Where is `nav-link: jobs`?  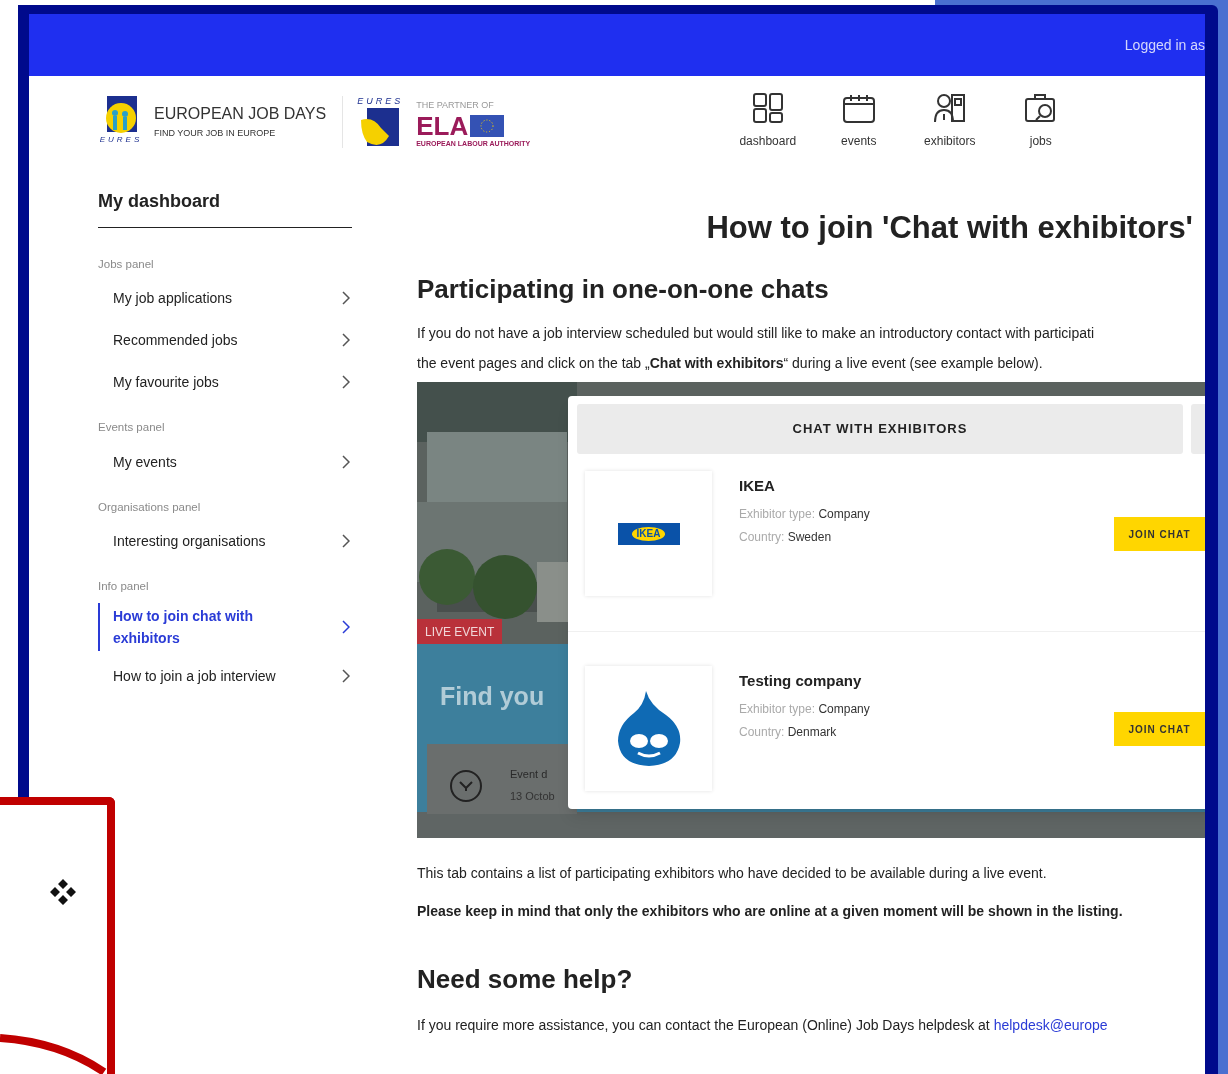
nav-link: jobs is located at coordinates (1041, 121).